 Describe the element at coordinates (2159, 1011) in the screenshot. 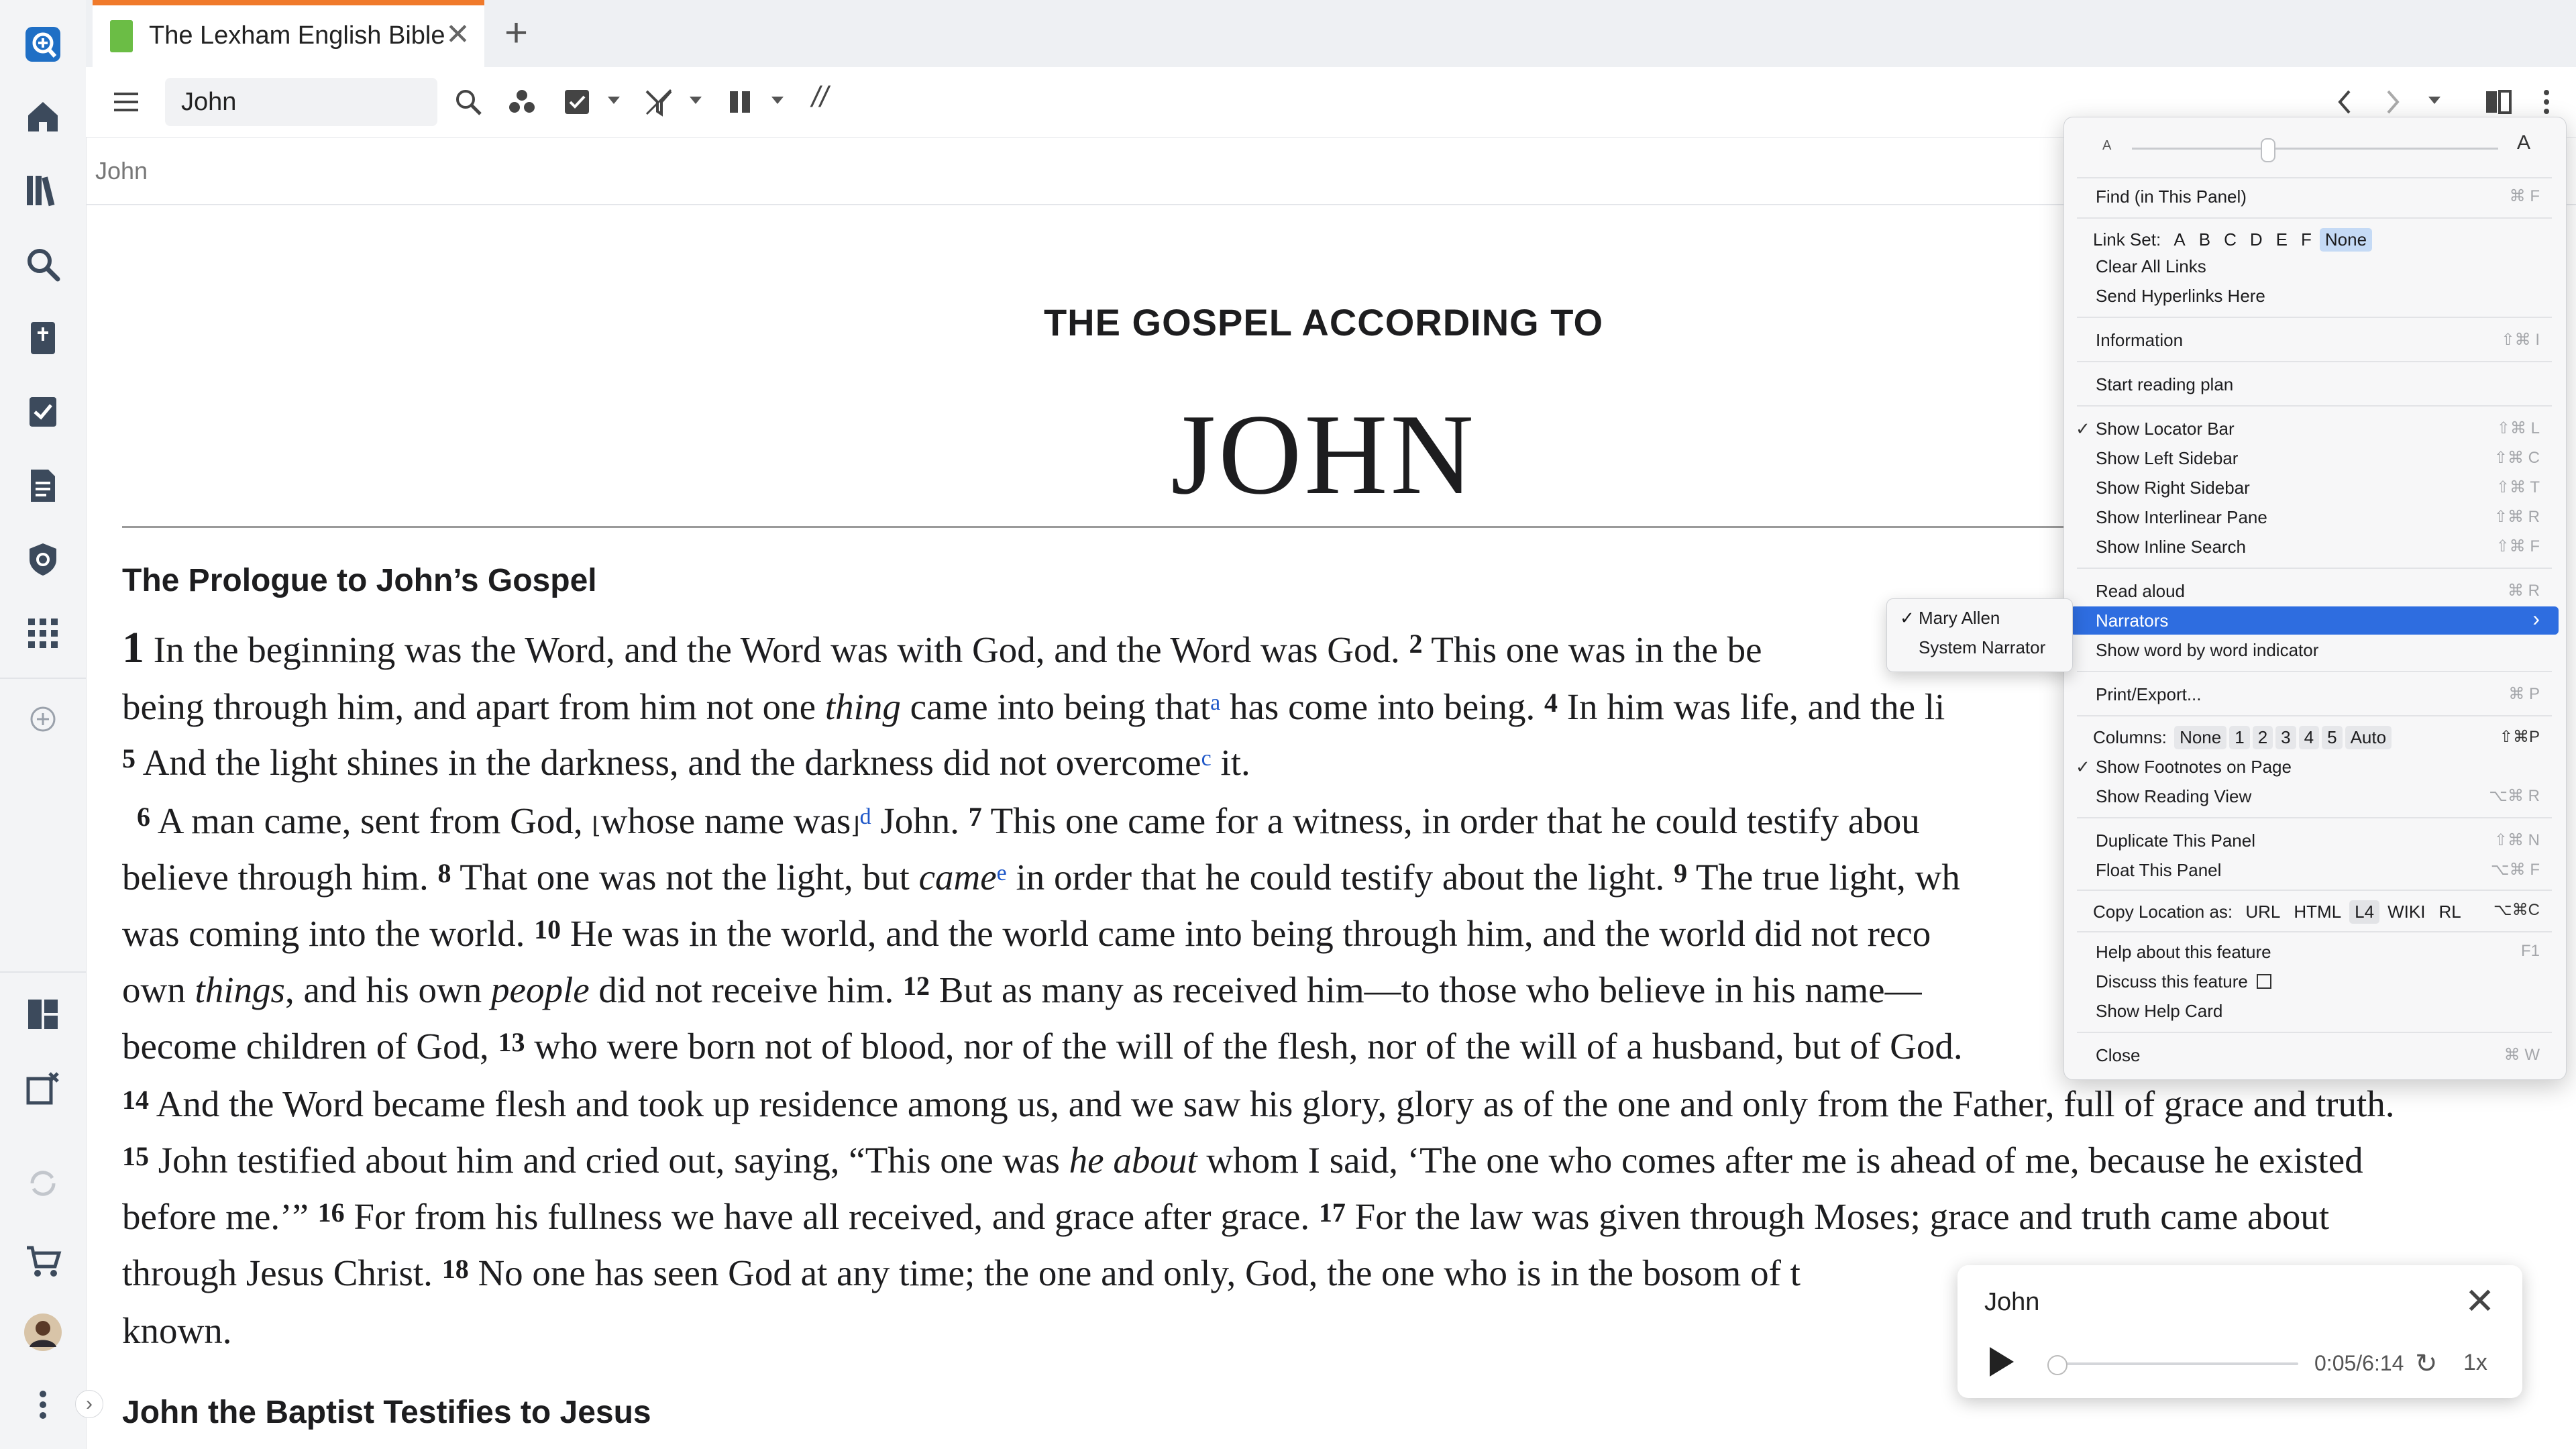

I see `menu-help-card: Show Help Card` at that location.